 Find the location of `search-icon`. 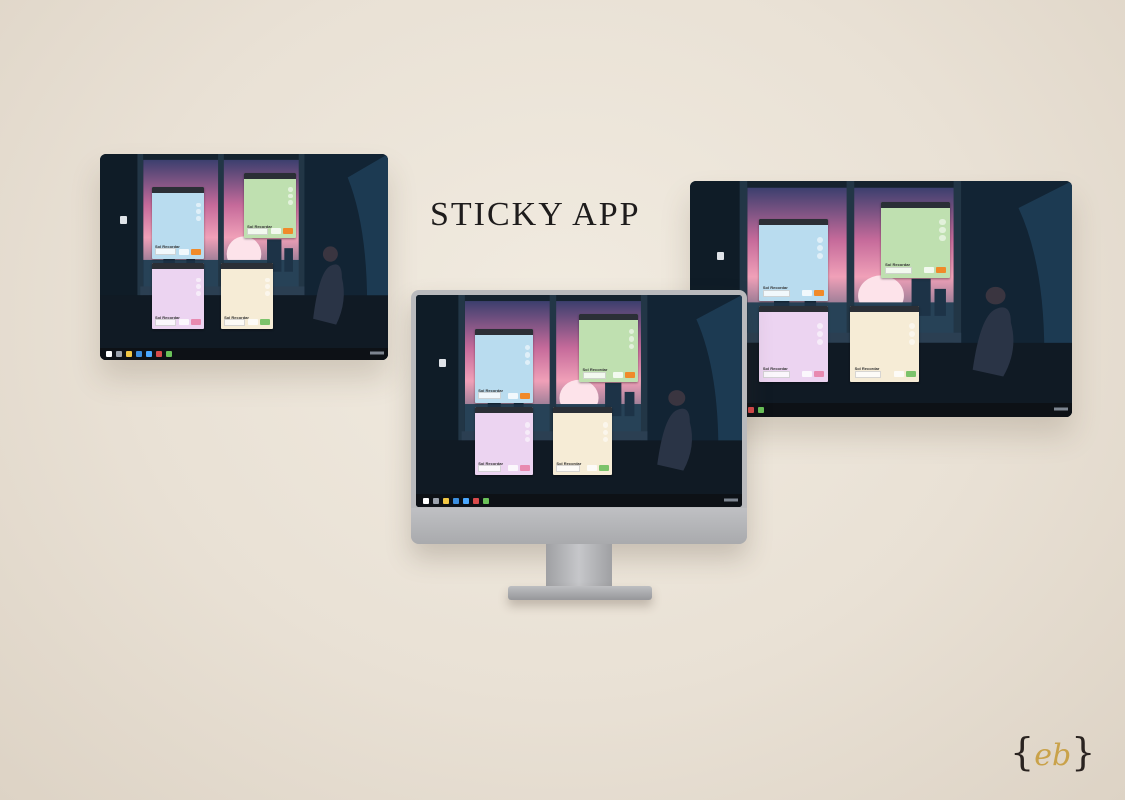

search-icon is located at coordinates (118, 353).